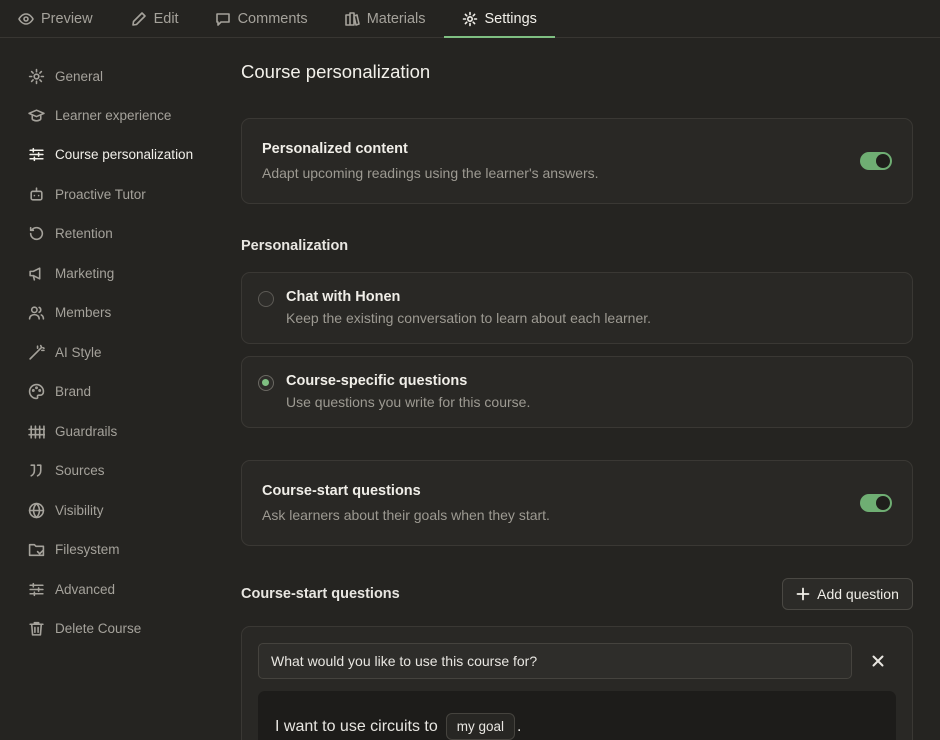  I want to click on option-title: Course-specific questions, so click(377, 381).